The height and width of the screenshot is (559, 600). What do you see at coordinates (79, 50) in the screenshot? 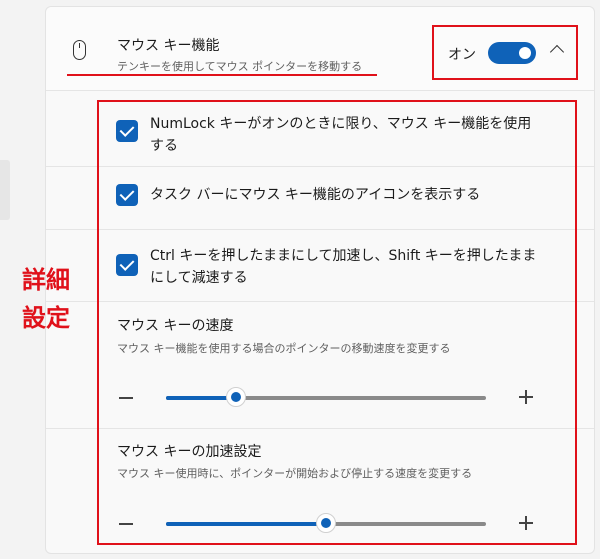
I see `mouse-icon` at bounding box center [79, 50].